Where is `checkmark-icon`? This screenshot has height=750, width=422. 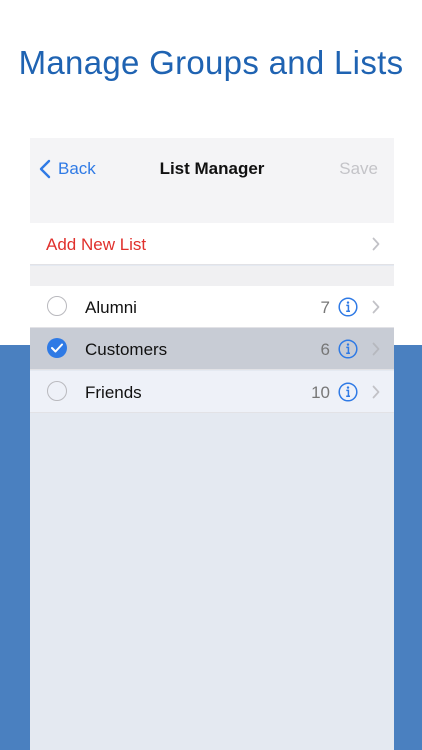
checkmark-icon is located at coordinates (57, 348).